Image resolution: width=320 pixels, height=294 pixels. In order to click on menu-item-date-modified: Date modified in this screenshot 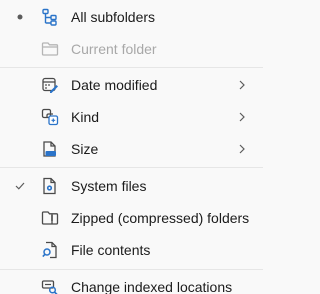, I will do `click(131, 85)`.